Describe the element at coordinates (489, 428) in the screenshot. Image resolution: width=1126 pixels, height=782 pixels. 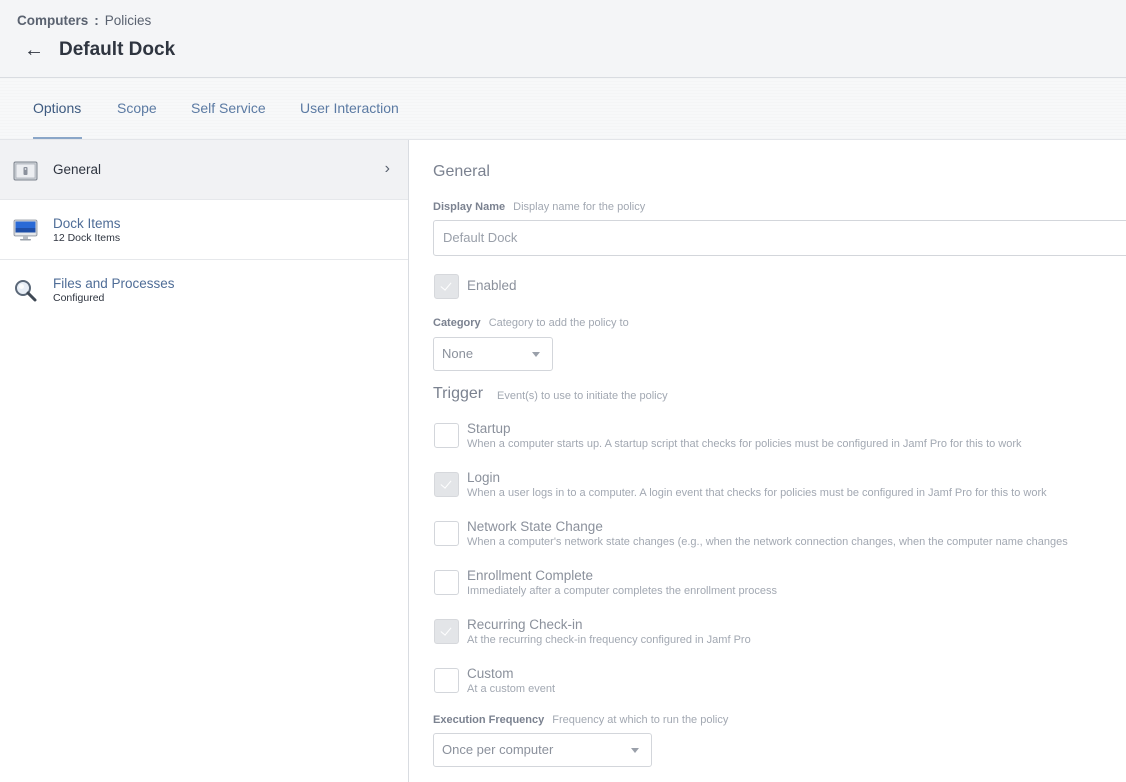
I see `trigger-startup-label: Startup` at that location.